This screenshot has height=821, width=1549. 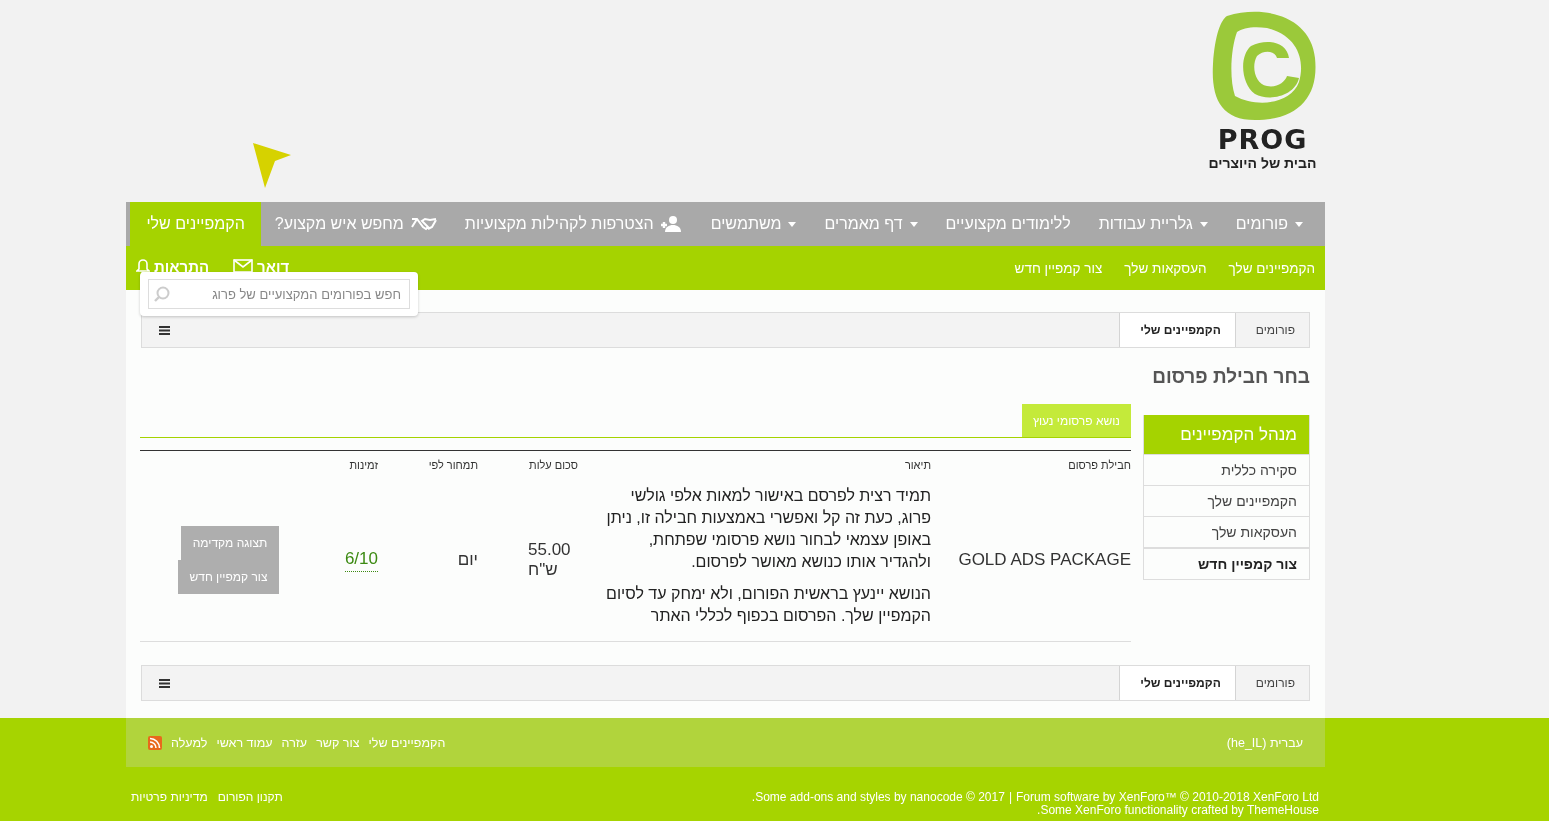 I want to click on column-header: חבילת פרסום, so click(x=1099, y=465).